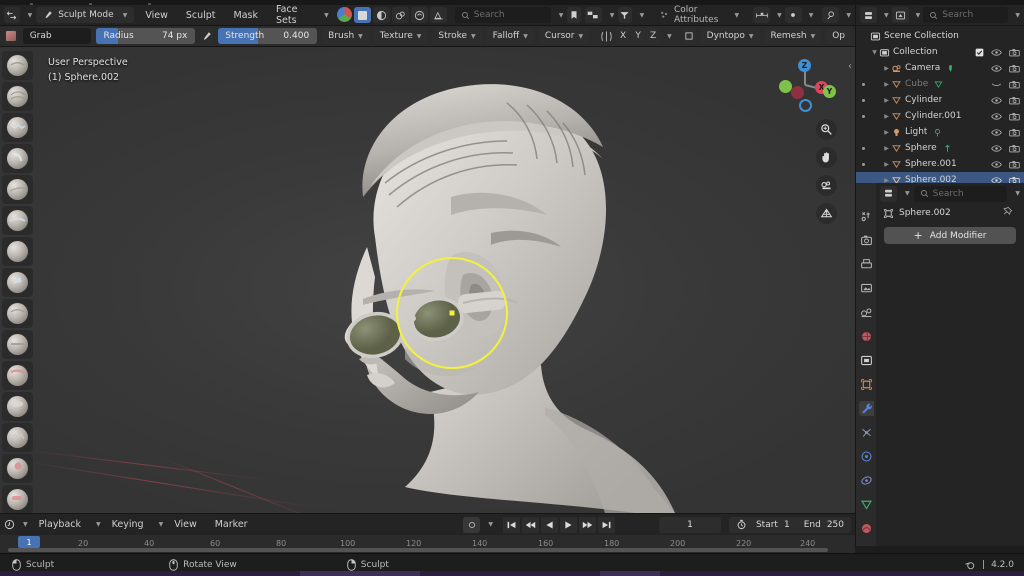 This screenshot has width=1024, height=576. What do you see at coordinates (866, 360) in the screenshot?
I see `collection-tab-icon` at bounding box center [866, 360].